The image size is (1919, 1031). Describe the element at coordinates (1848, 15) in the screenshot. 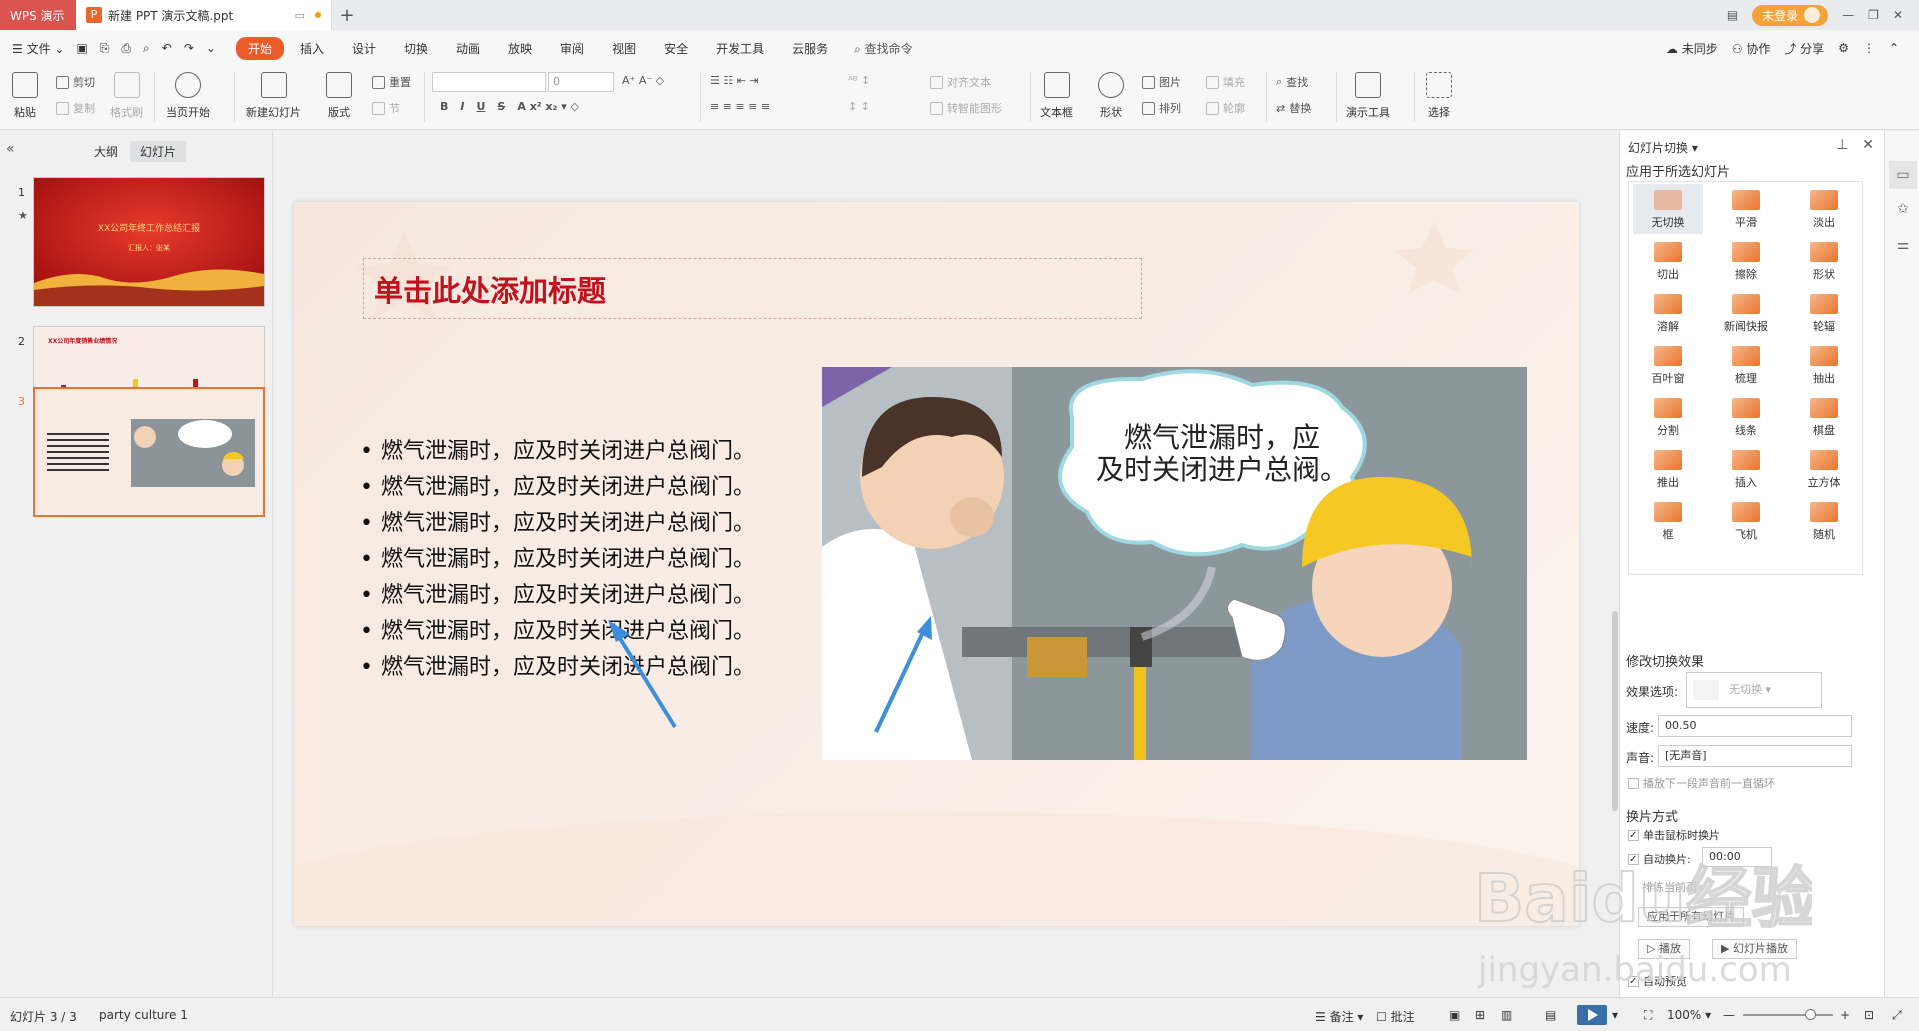

I see `minimize-icon: —` at that location.